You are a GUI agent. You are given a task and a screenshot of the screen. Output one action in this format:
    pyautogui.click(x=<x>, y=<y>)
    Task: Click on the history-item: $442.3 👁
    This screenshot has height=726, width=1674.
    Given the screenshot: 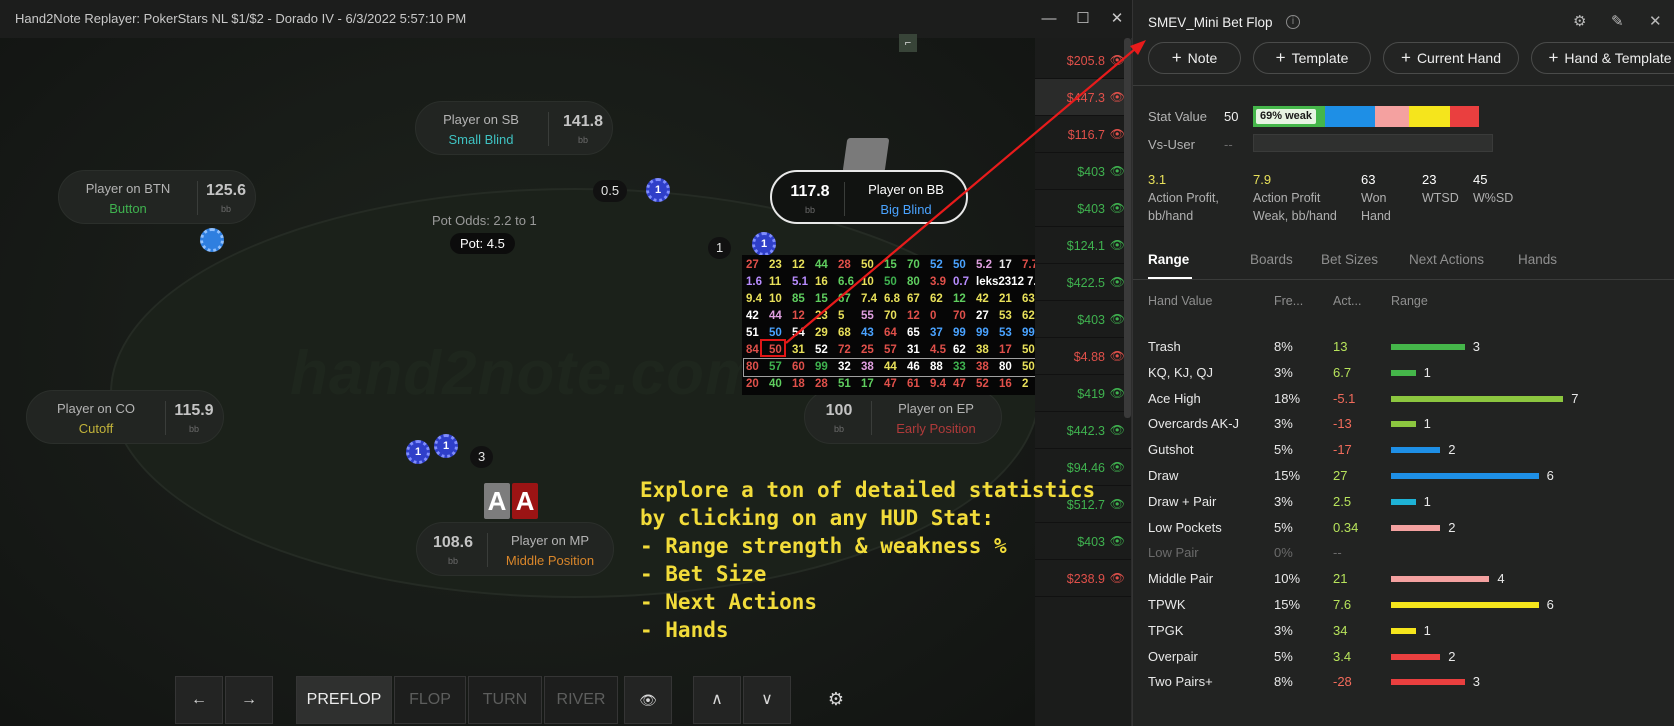 What is the action you would take?
    pyautogui.click(x=1083, y=430)
    